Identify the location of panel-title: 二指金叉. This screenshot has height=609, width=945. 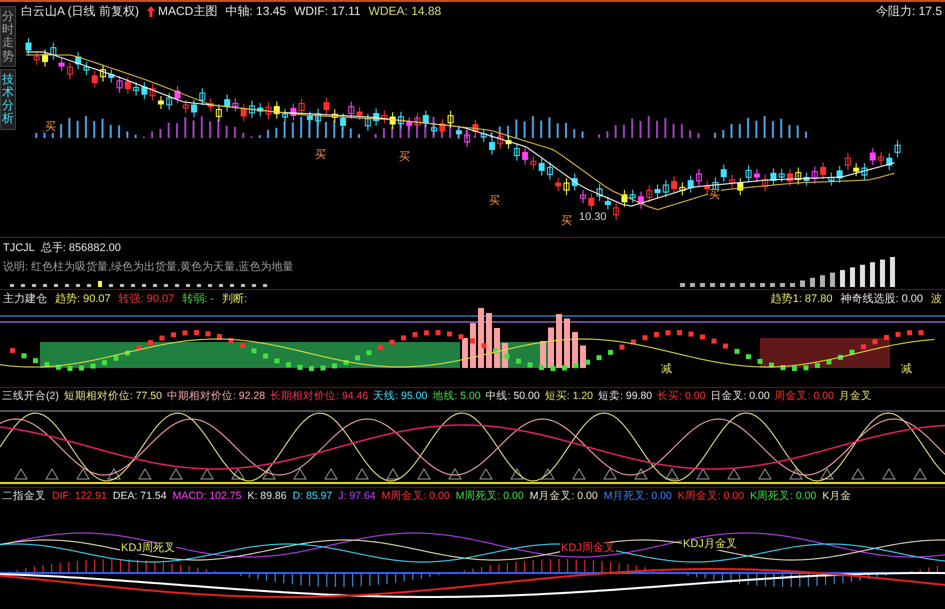
(24, 496).